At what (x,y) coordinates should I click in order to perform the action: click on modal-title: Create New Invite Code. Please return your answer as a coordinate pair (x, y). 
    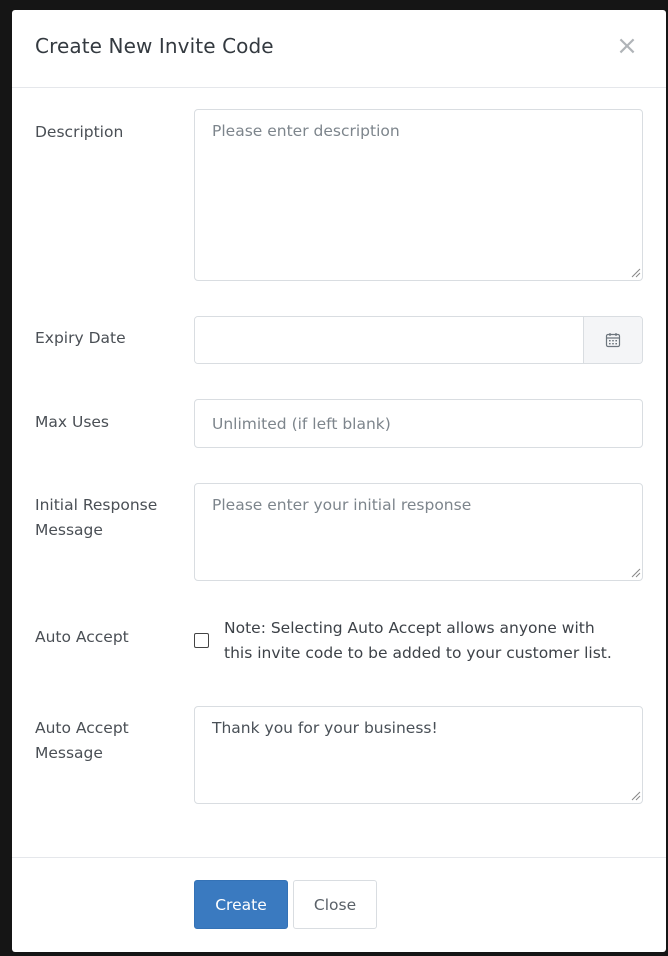
    Looking at the image, I should click on (154, 46).